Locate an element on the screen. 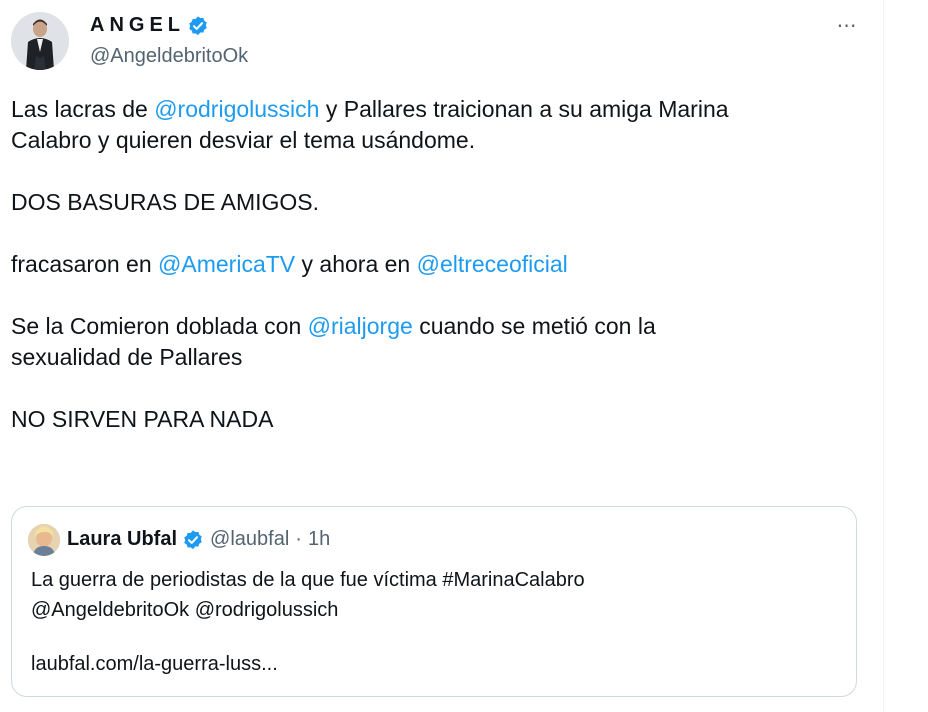  mention-link: @rialjorge is located at coordinates (360, 326).